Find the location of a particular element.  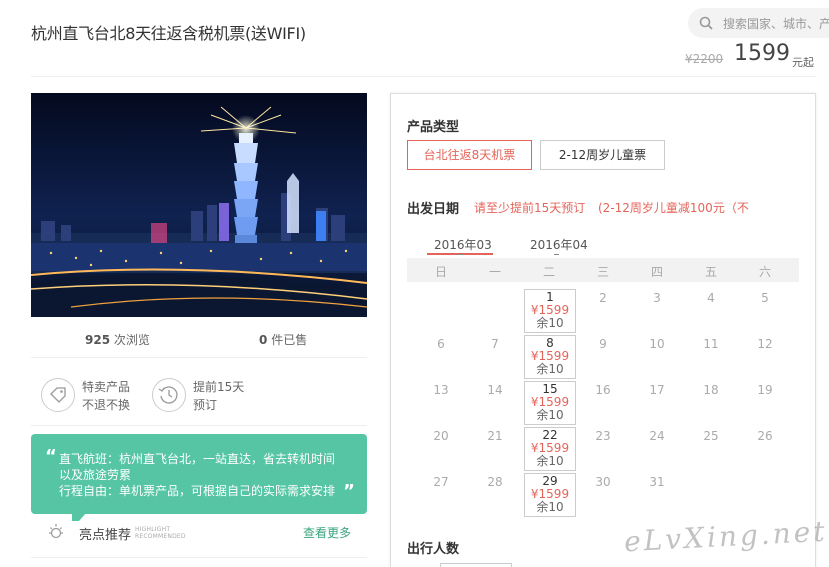

calendar-day: 19 is located at coordinates (765, 390).